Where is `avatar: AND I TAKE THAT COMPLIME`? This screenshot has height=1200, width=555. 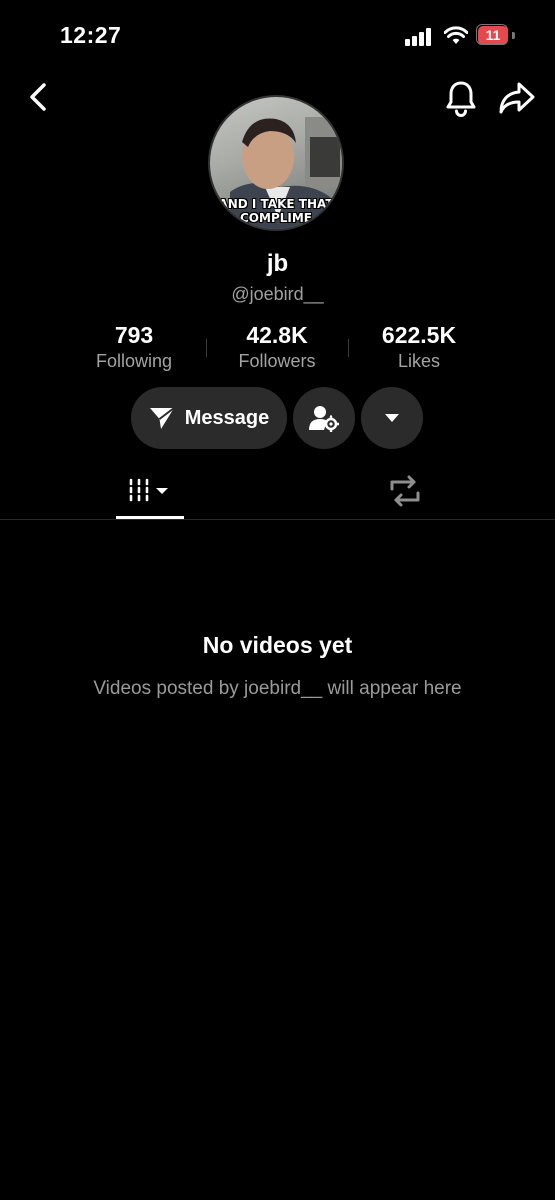
avatar: AND I TAKE THAT COMPLIME is located at coordinates (276, 163).